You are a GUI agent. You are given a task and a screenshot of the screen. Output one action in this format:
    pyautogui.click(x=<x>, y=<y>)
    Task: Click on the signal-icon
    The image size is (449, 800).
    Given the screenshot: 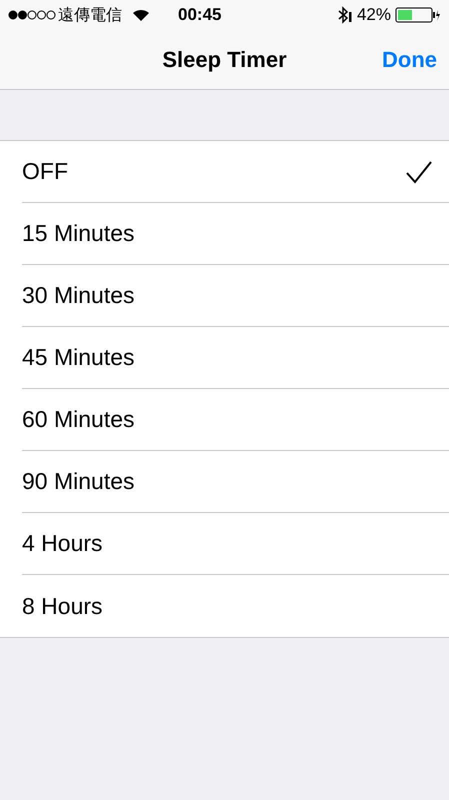 What is the action you would take?
    pyautogui.click(x=32, y=15)
    